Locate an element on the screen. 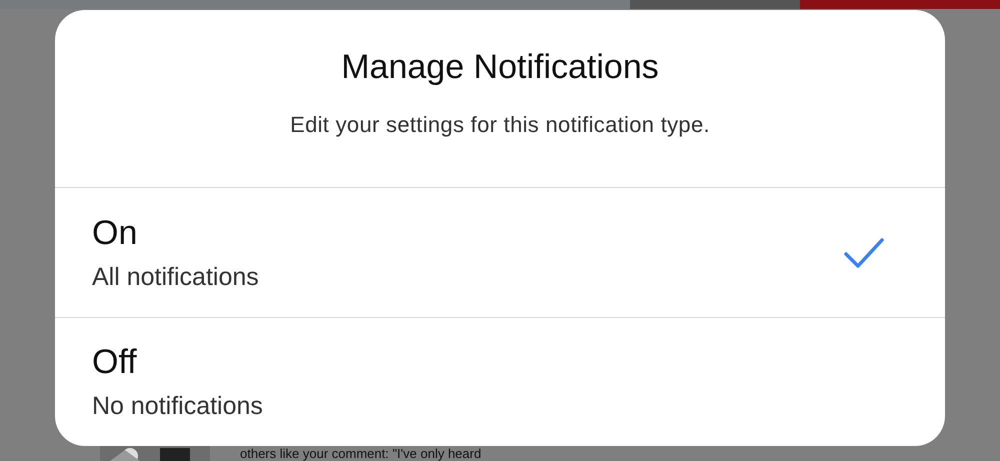 Image resolution: width=1000 pixels, height=461 pixels. dialog-title: Manage Notifications is located at coordinates (500, 67).